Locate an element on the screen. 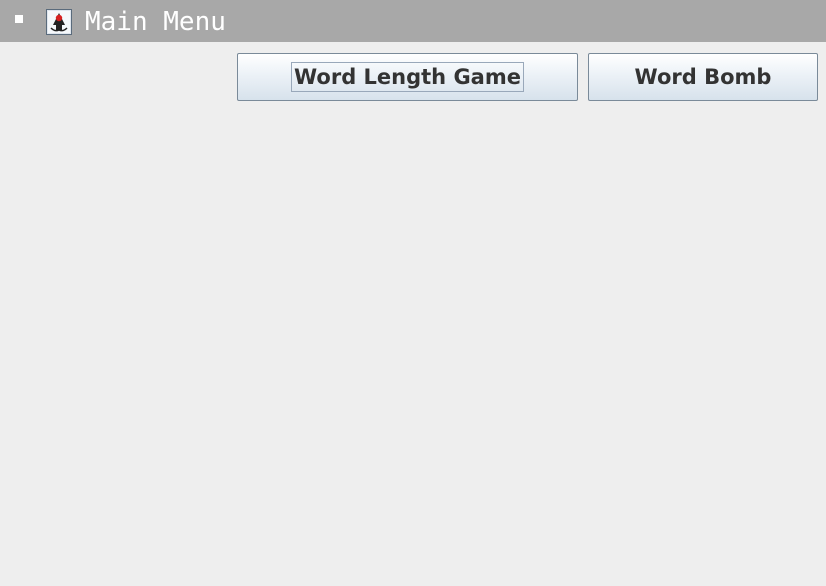 The width and height of the screenshot is (826, 586). title-bar: Main Menu is located at coordinates (413, 21).